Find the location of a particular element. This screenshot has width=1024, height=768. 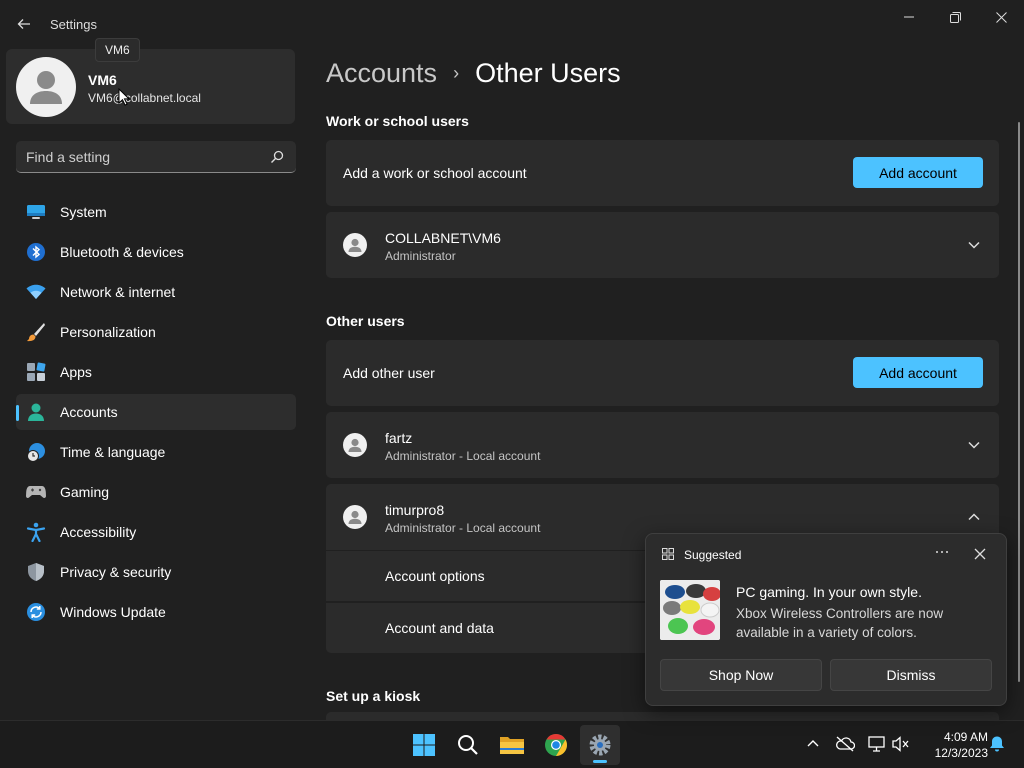

network-tray-button is located at coordinates (877, 744).